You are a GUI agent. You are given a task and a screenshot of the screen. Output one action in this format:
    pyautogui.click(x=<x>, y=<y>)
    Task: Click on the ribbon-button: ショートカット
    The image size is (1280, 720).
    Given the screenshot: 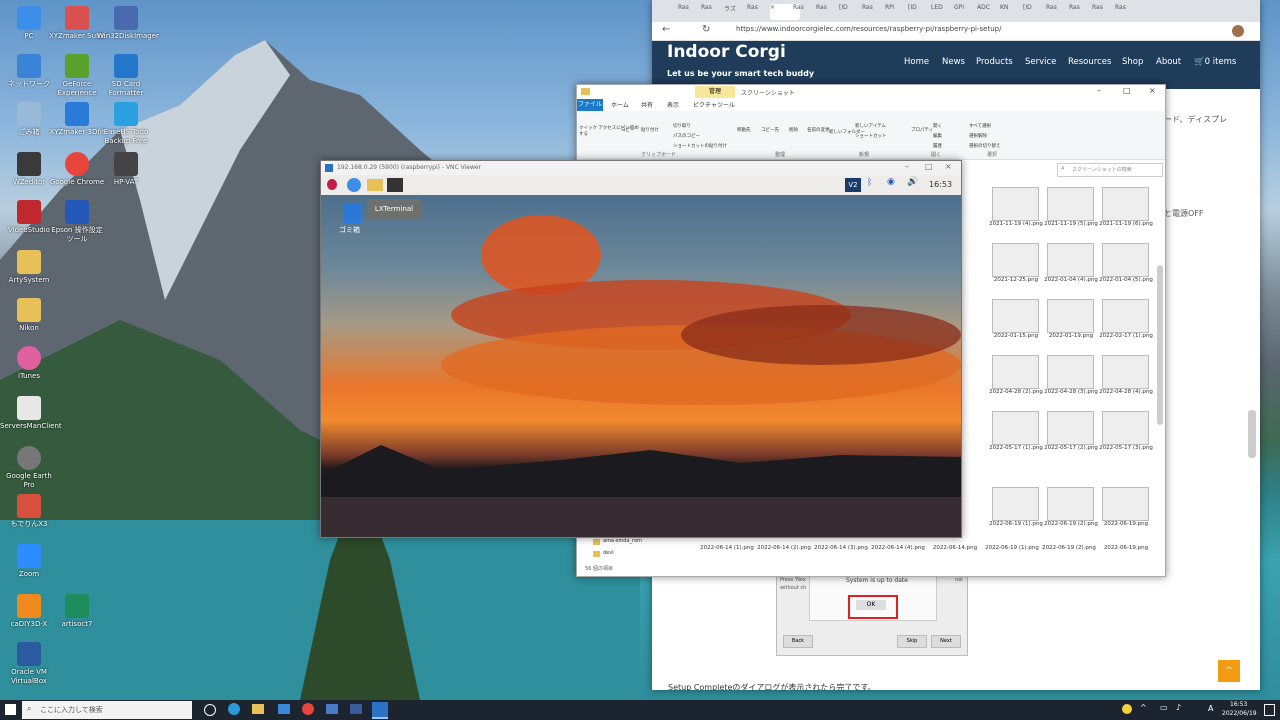 What is the action you would take?
    pyautogui.click(x=885, y=136)
    